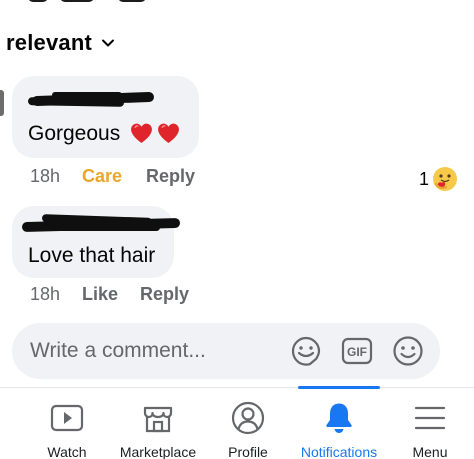 Image resolution: width=474 pixels, height=459 pixels. What do you see at coordinates (155, 133) in the screenshot?
I see `heart-emojis` at bounding box center [155, 133].